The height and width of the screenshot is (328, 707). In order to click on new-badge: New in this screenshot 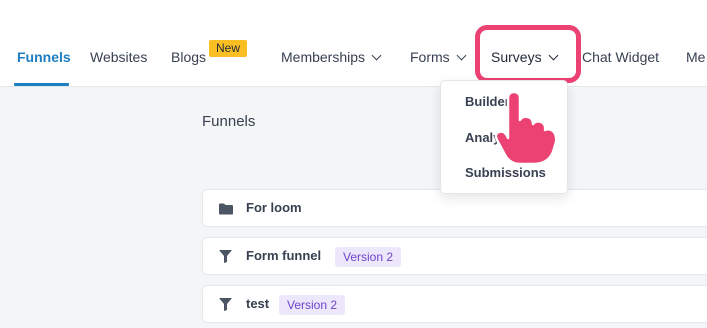, I will do `click(228, 48)`.